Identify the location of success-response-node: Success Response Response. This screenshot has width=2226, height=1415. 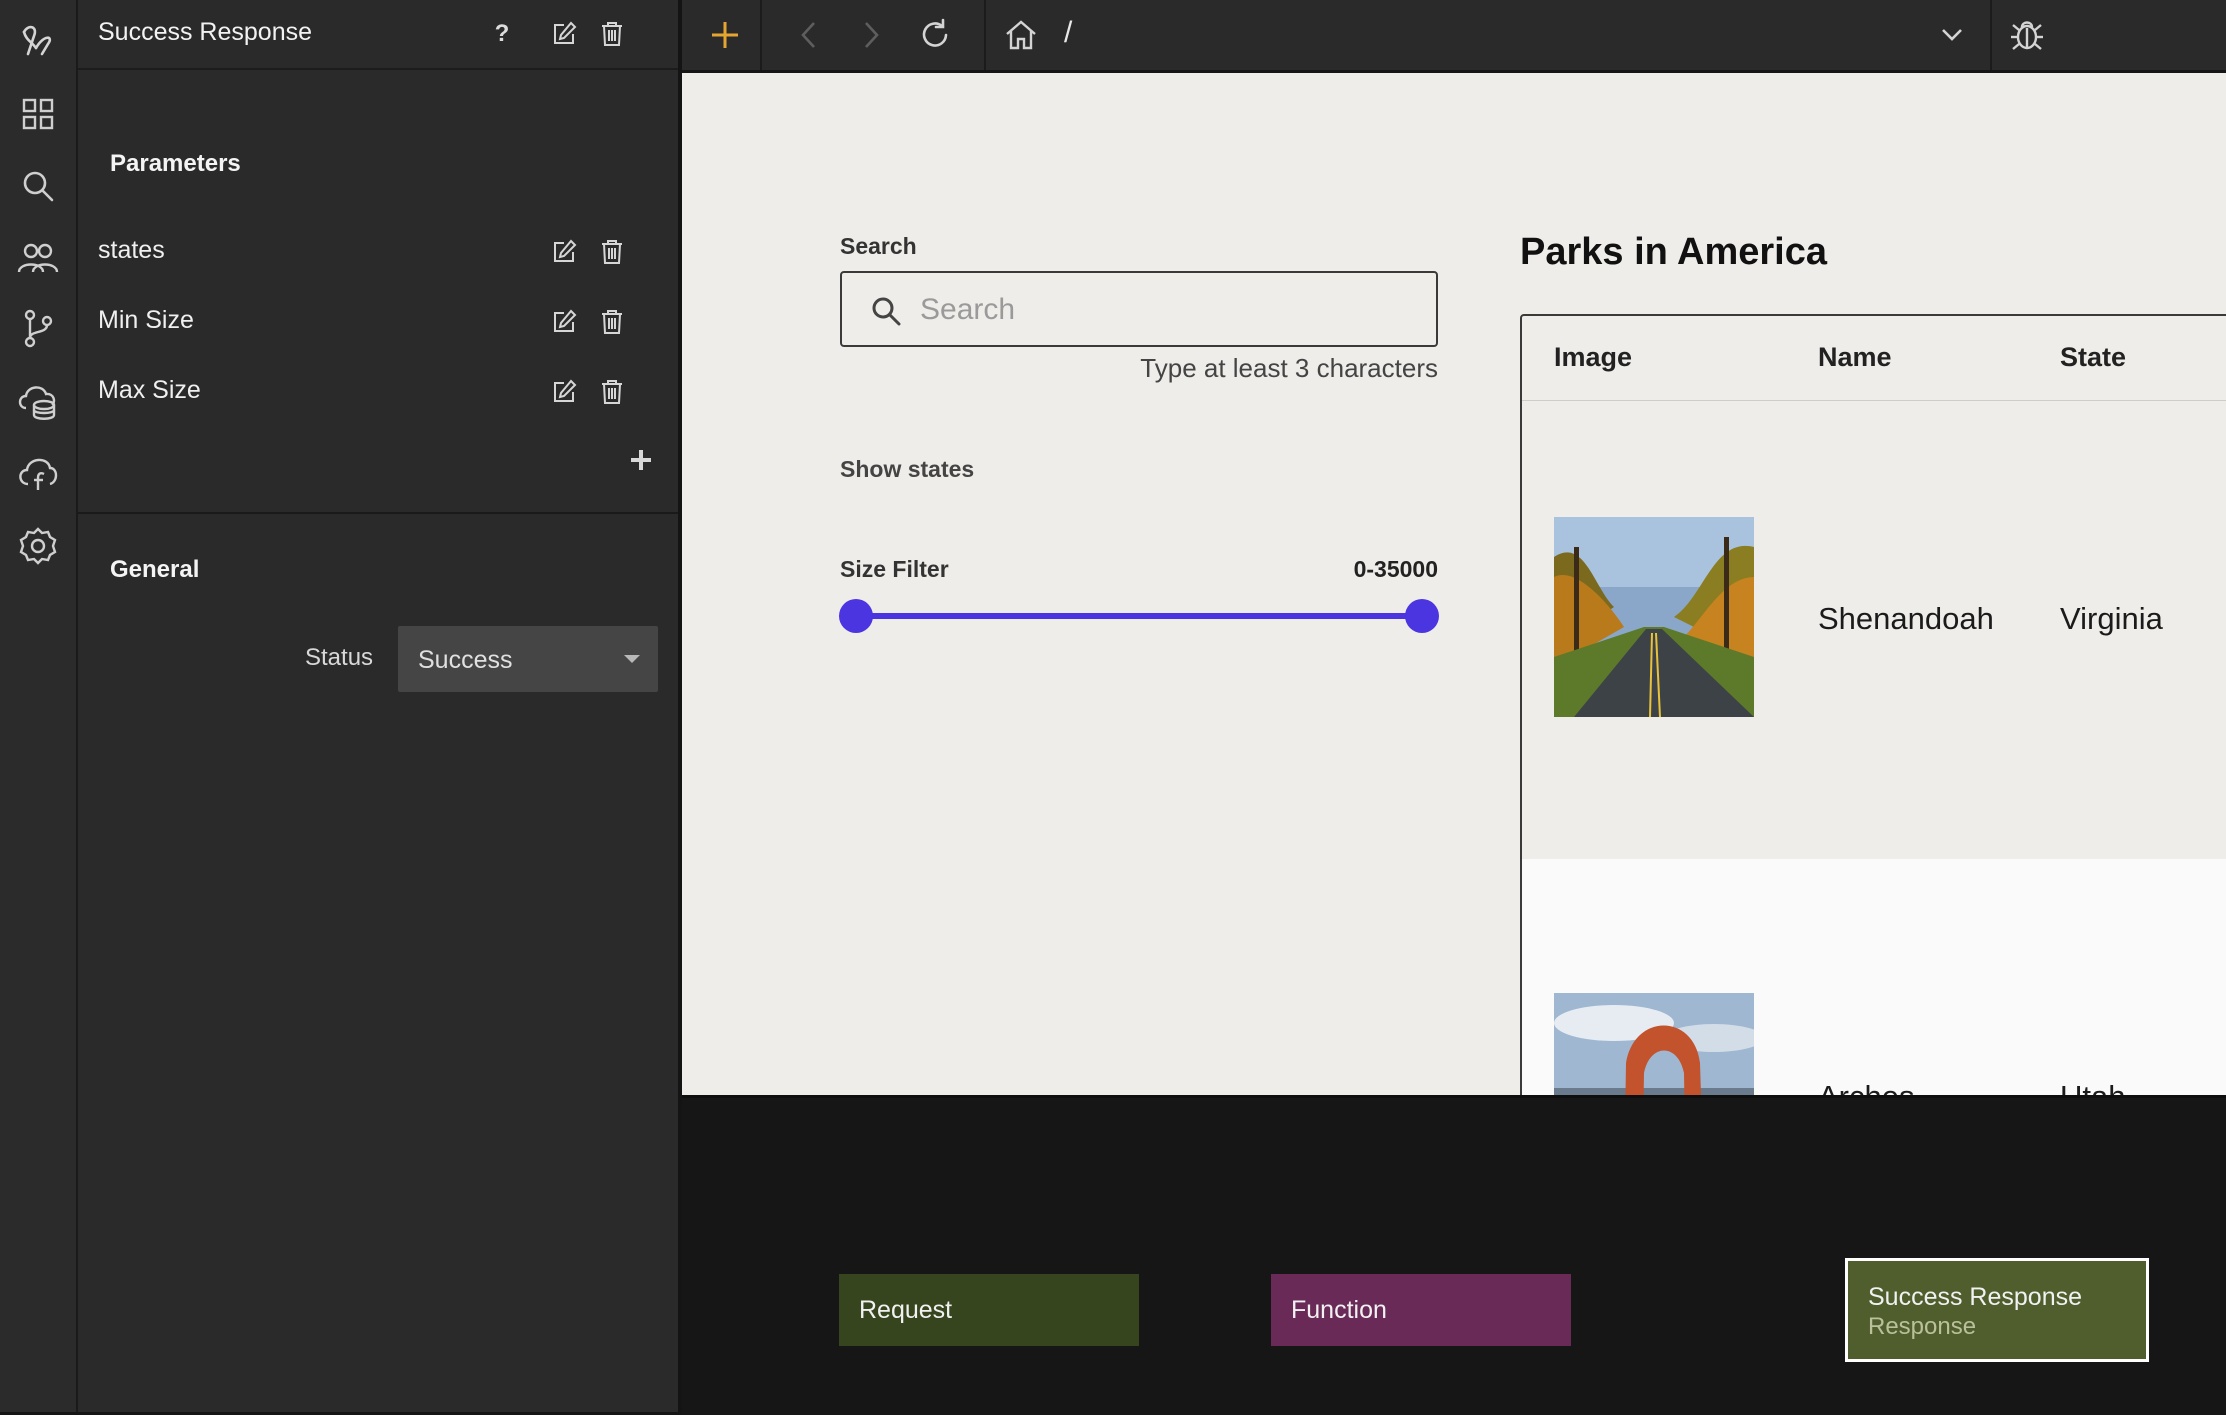
(1997, 1310).